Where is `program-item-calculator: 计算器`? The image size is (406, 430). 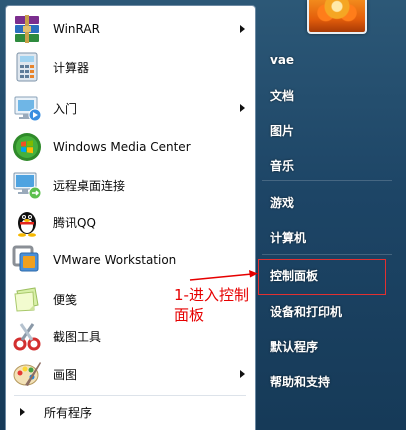 program-item-calculator: 计算器 is located at coordinates (130, 67).